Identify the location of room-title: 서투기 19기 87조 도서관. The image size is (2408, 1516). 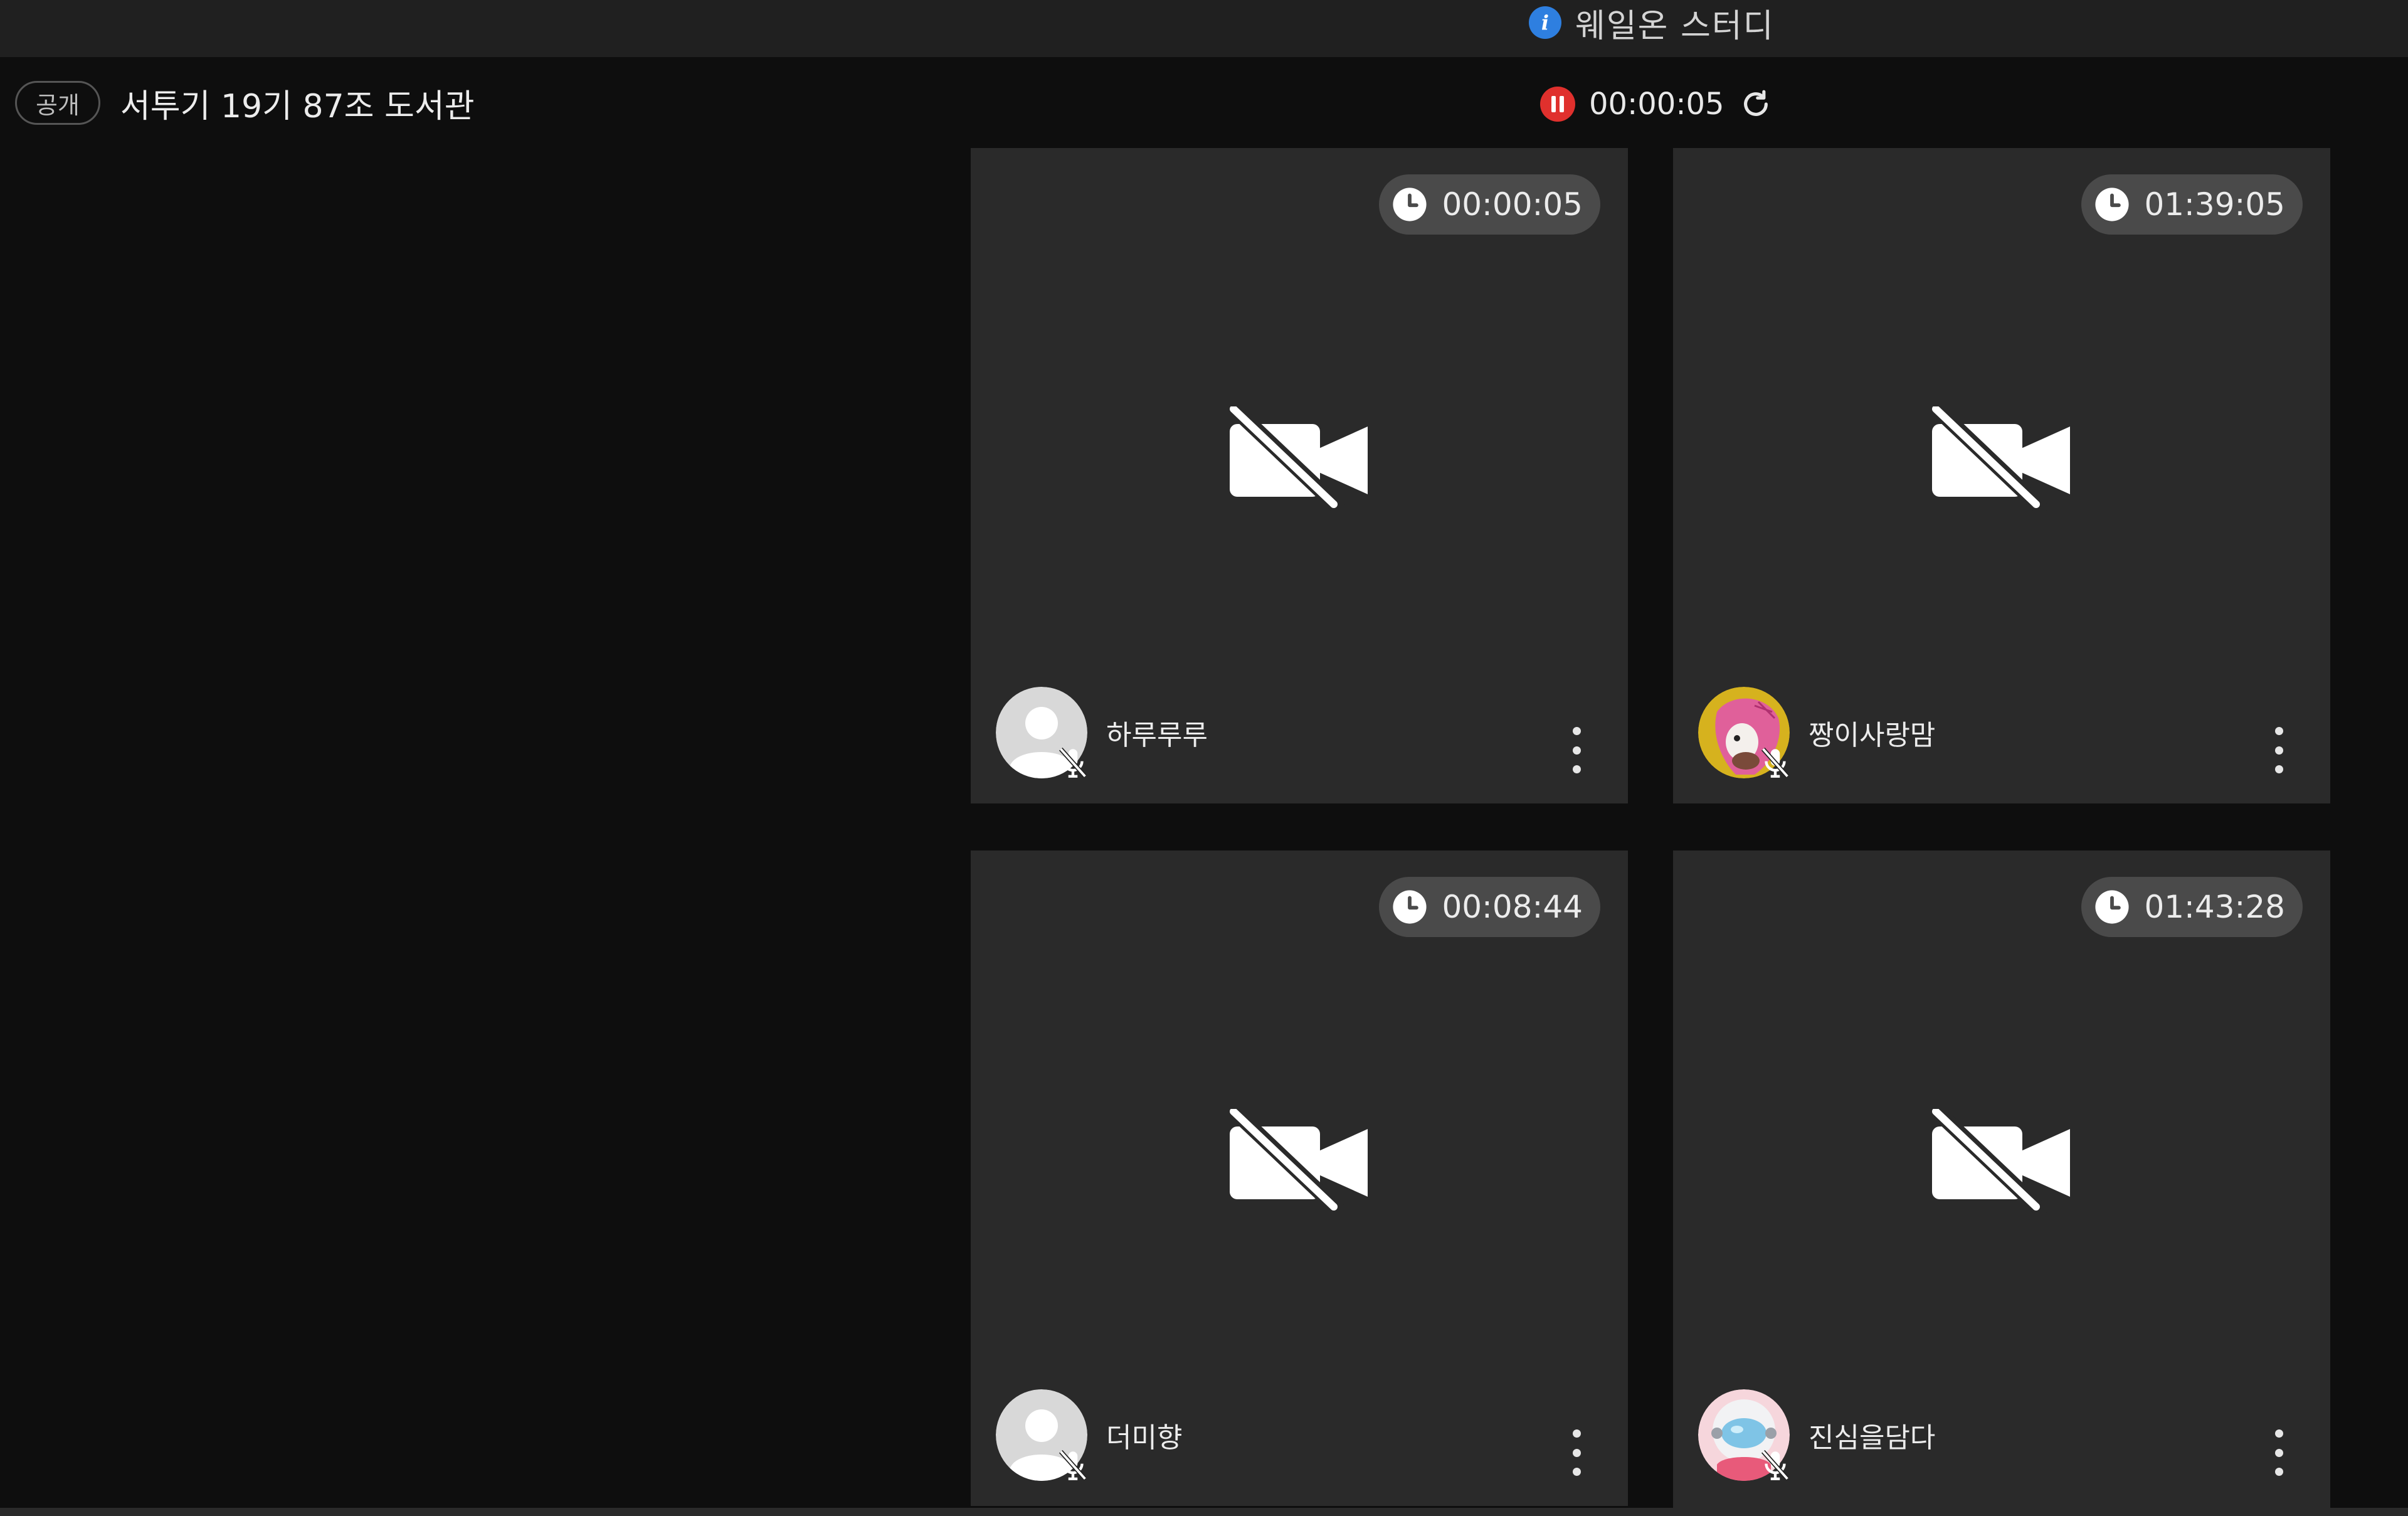
(297, 106).